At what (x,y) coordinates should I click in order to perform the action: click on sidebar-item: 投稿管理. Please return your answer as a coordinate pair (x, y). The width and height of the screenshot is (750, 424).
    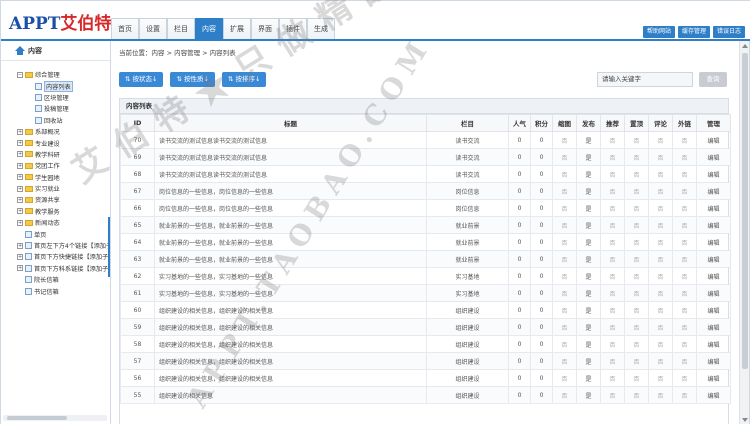
    Looking at the image, I should click on (55, 108).